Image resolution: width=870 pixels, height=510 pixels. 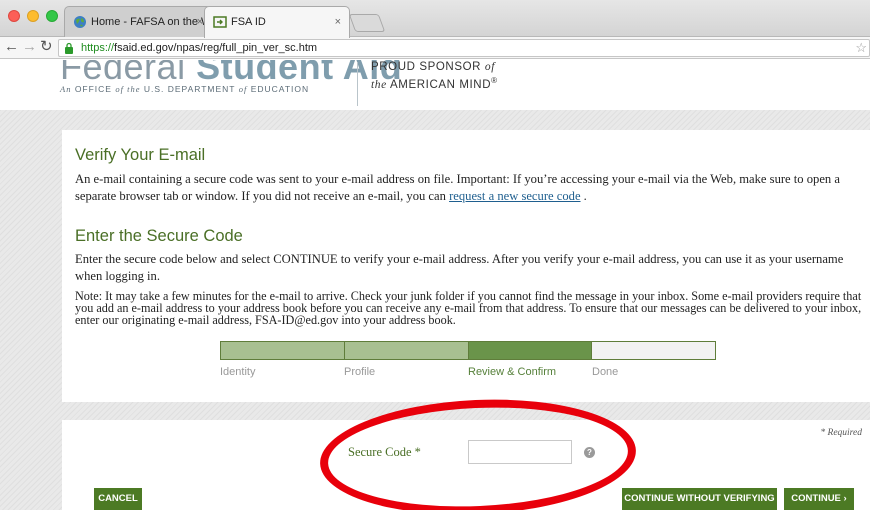 I want to click on logo-sub-an: An, so click(x=66, y=89).